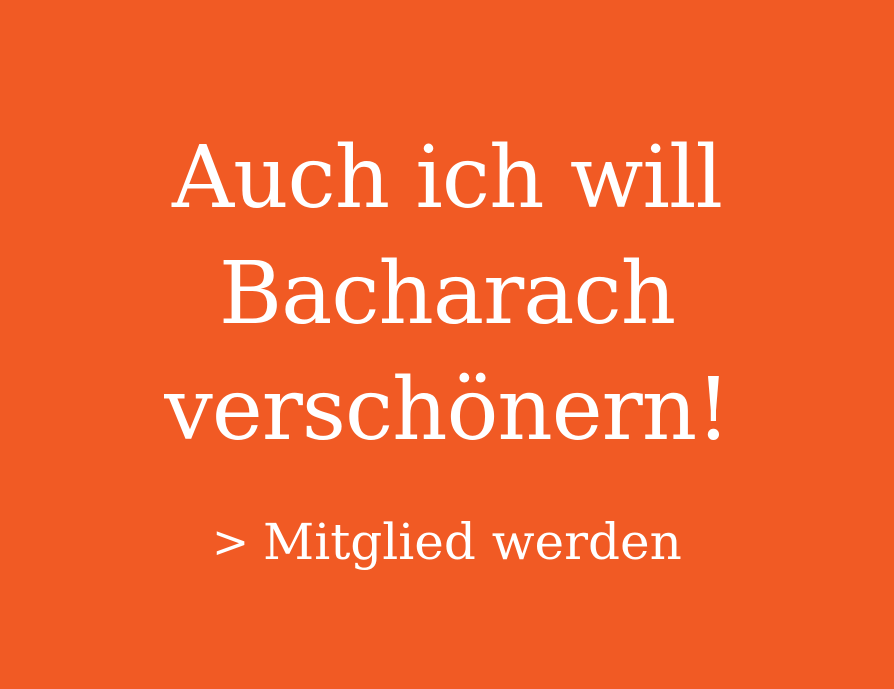 The width and height of the screenshot is (894, 689). I want to click on headline-line-2: Bacharach, so click(447, 294).